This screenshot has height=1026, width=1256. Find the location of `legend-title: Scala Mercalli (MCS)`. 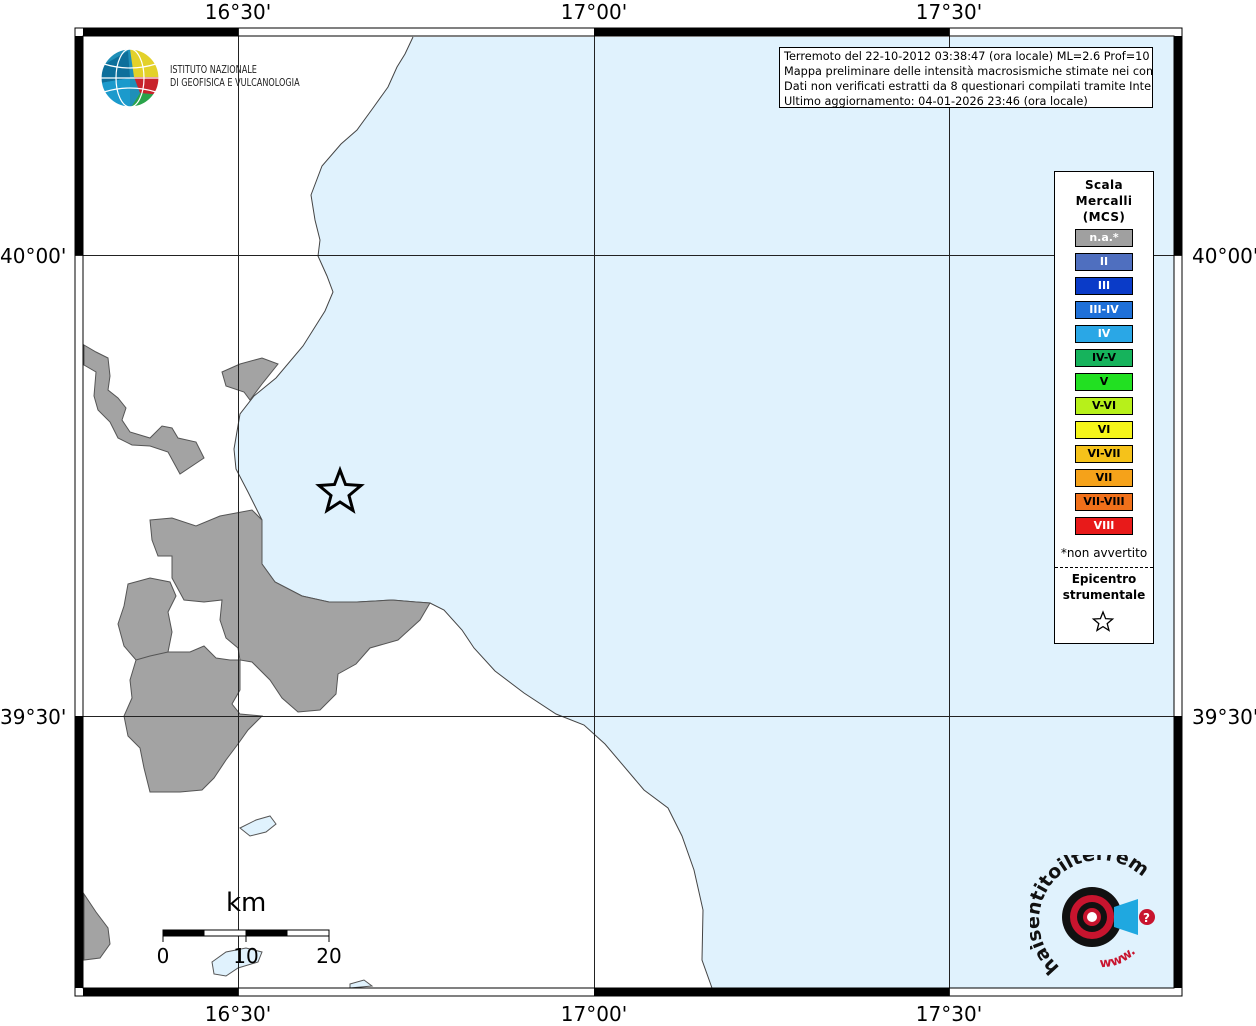

legend-title: Scala Mercalli (MCS) is located at coordinates (1104, 201).